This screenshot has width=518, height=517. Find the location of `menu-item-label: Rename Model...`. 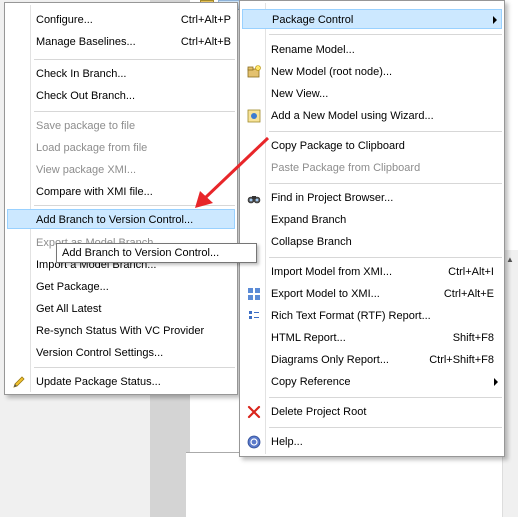

menu-item-label: Rename Model... is located at coordinates (313, 50).